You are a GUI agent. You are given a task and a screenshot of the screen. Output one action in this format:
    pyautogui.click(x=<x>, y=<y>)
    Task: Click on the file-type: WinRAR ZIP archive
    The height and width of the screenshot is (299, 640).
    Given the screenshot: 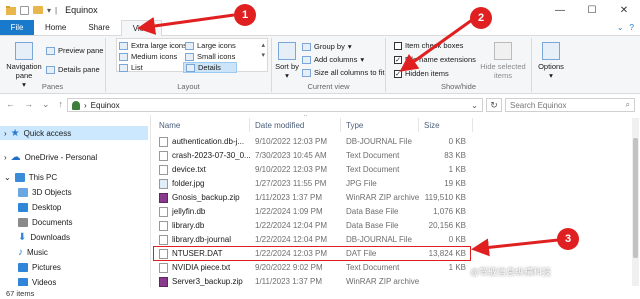 What is the action you would take?
    pyautogui.click(x=383, y=281)
    